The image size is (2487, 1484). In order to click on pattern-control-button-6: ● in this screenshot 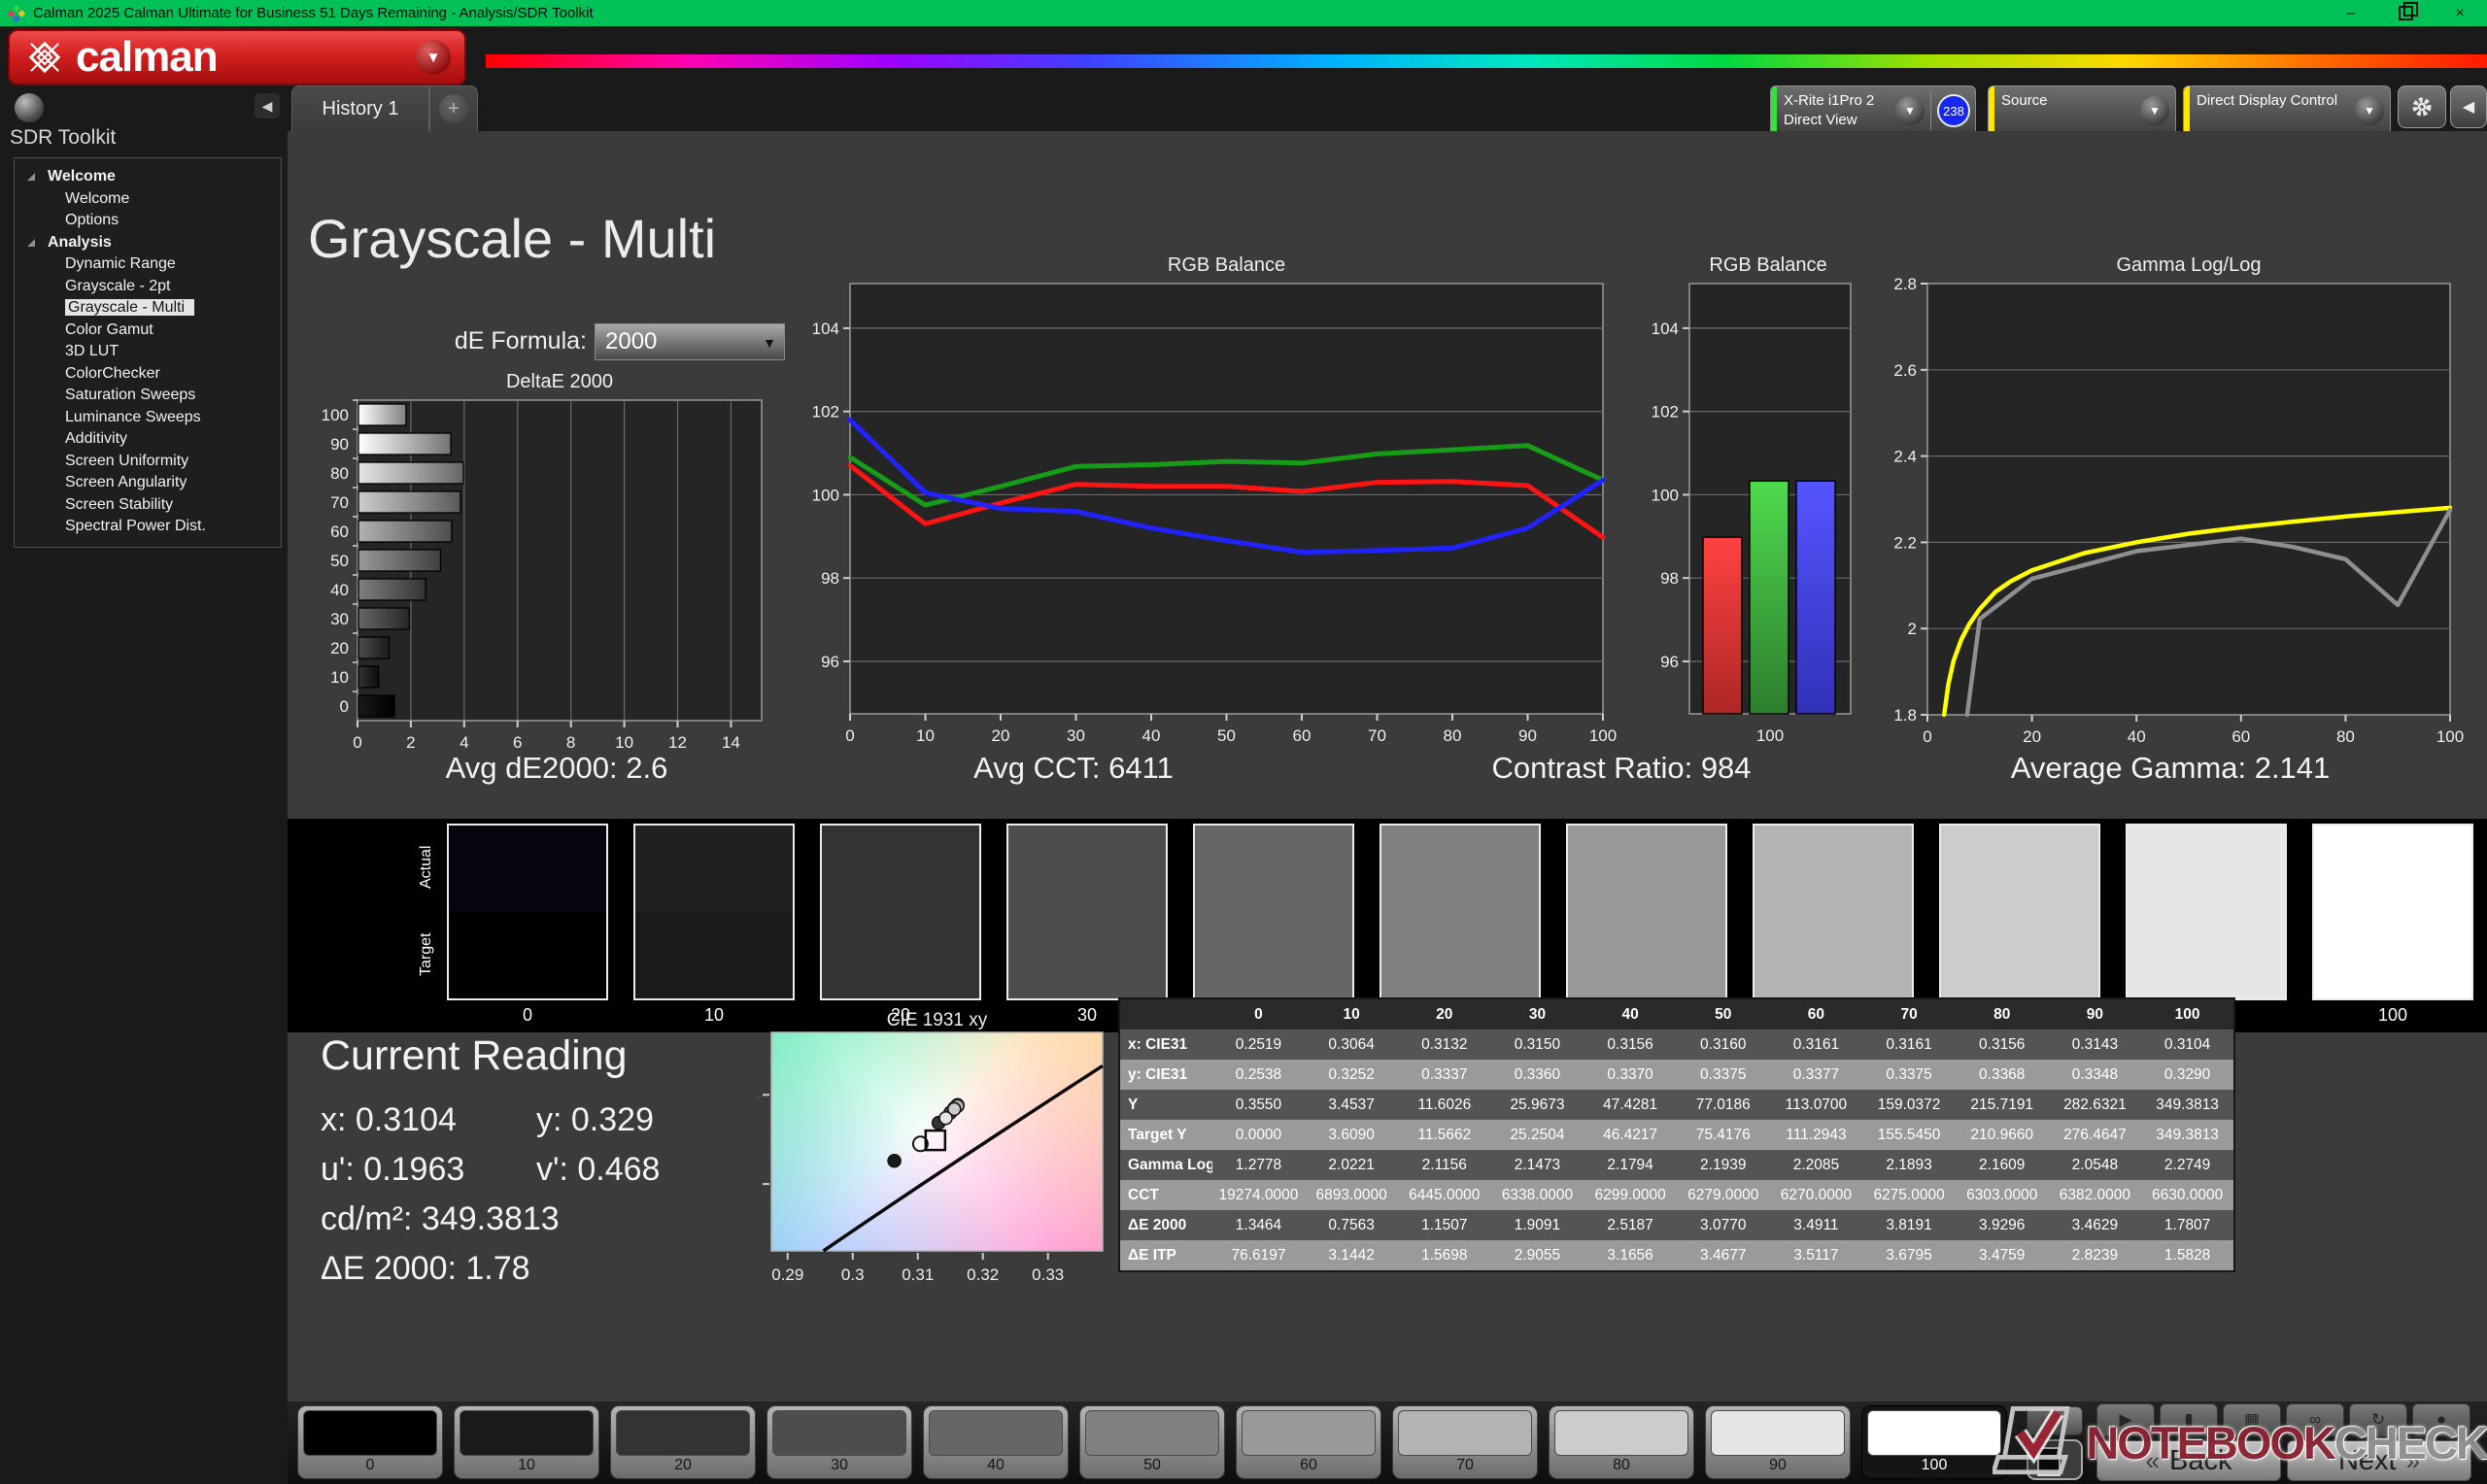, I will do `click(2441, 1420)`.